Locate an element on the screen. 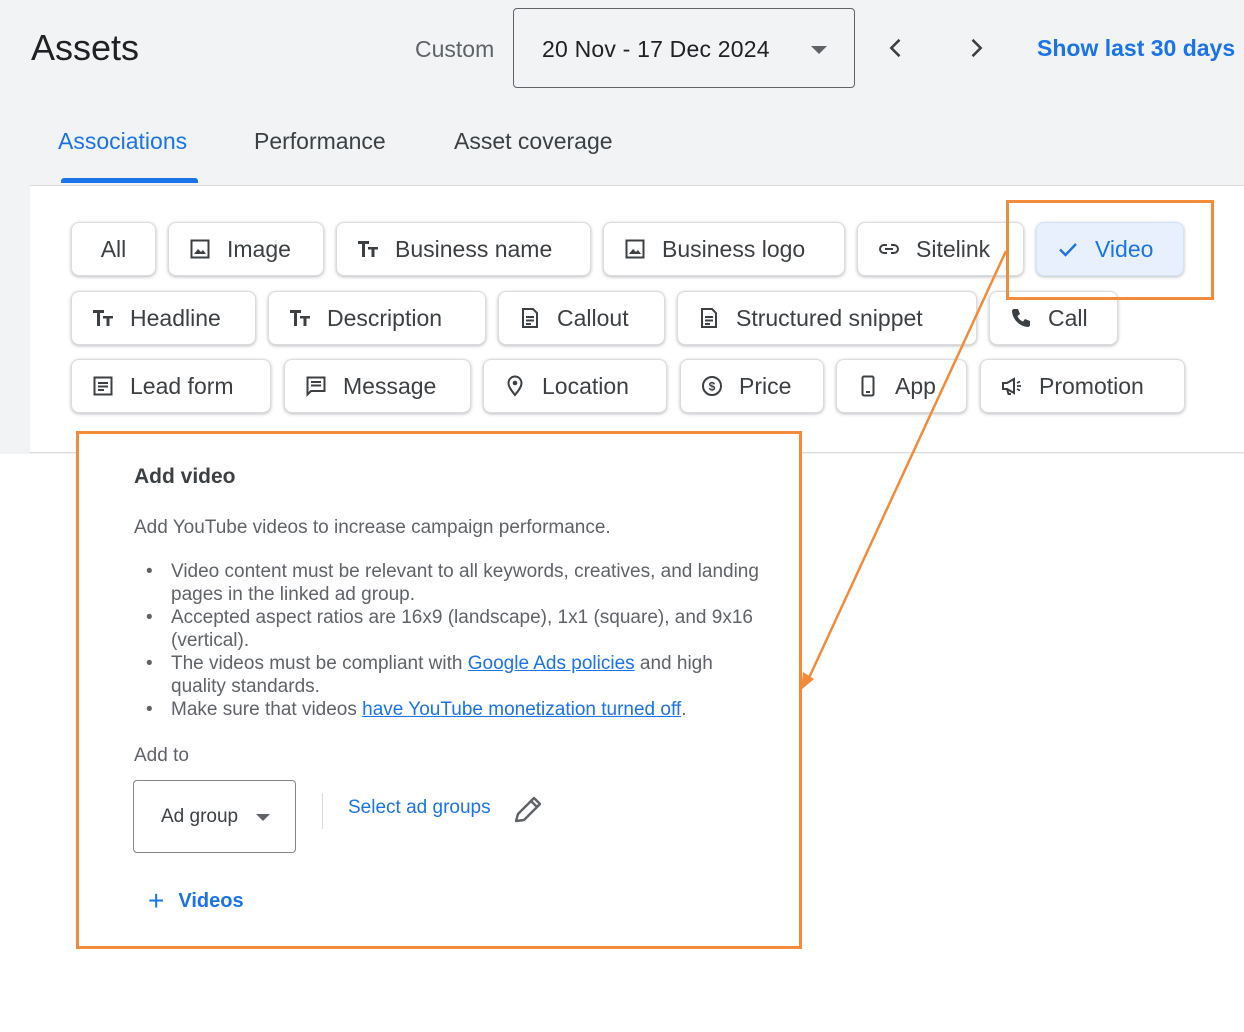  chip-label: Call is located at coordinates (1068, 317).